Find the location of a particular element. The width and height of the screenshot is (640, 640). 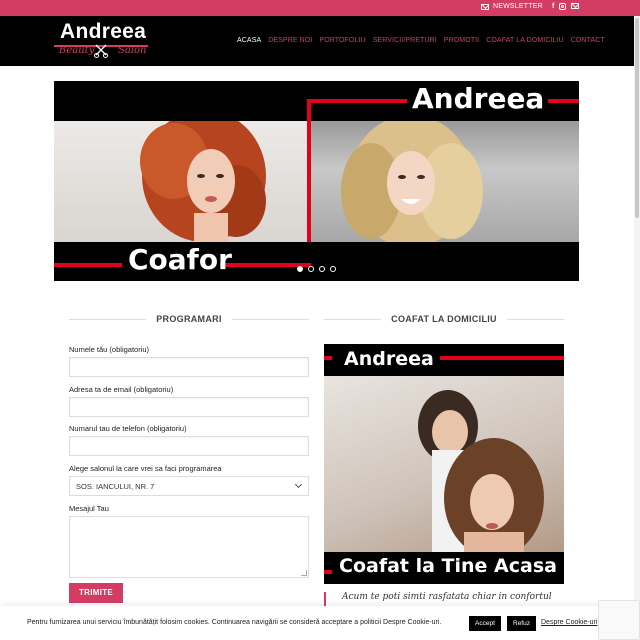

name-group: Numele tău (obligatoriu) is located at coordinates (189, 361).